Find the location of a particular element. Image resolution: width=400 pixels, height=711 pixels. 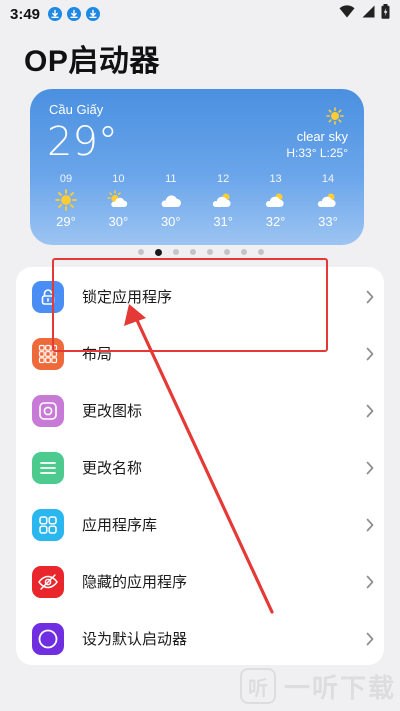

forecast-time: 14 is located at coordinates (328, 179).